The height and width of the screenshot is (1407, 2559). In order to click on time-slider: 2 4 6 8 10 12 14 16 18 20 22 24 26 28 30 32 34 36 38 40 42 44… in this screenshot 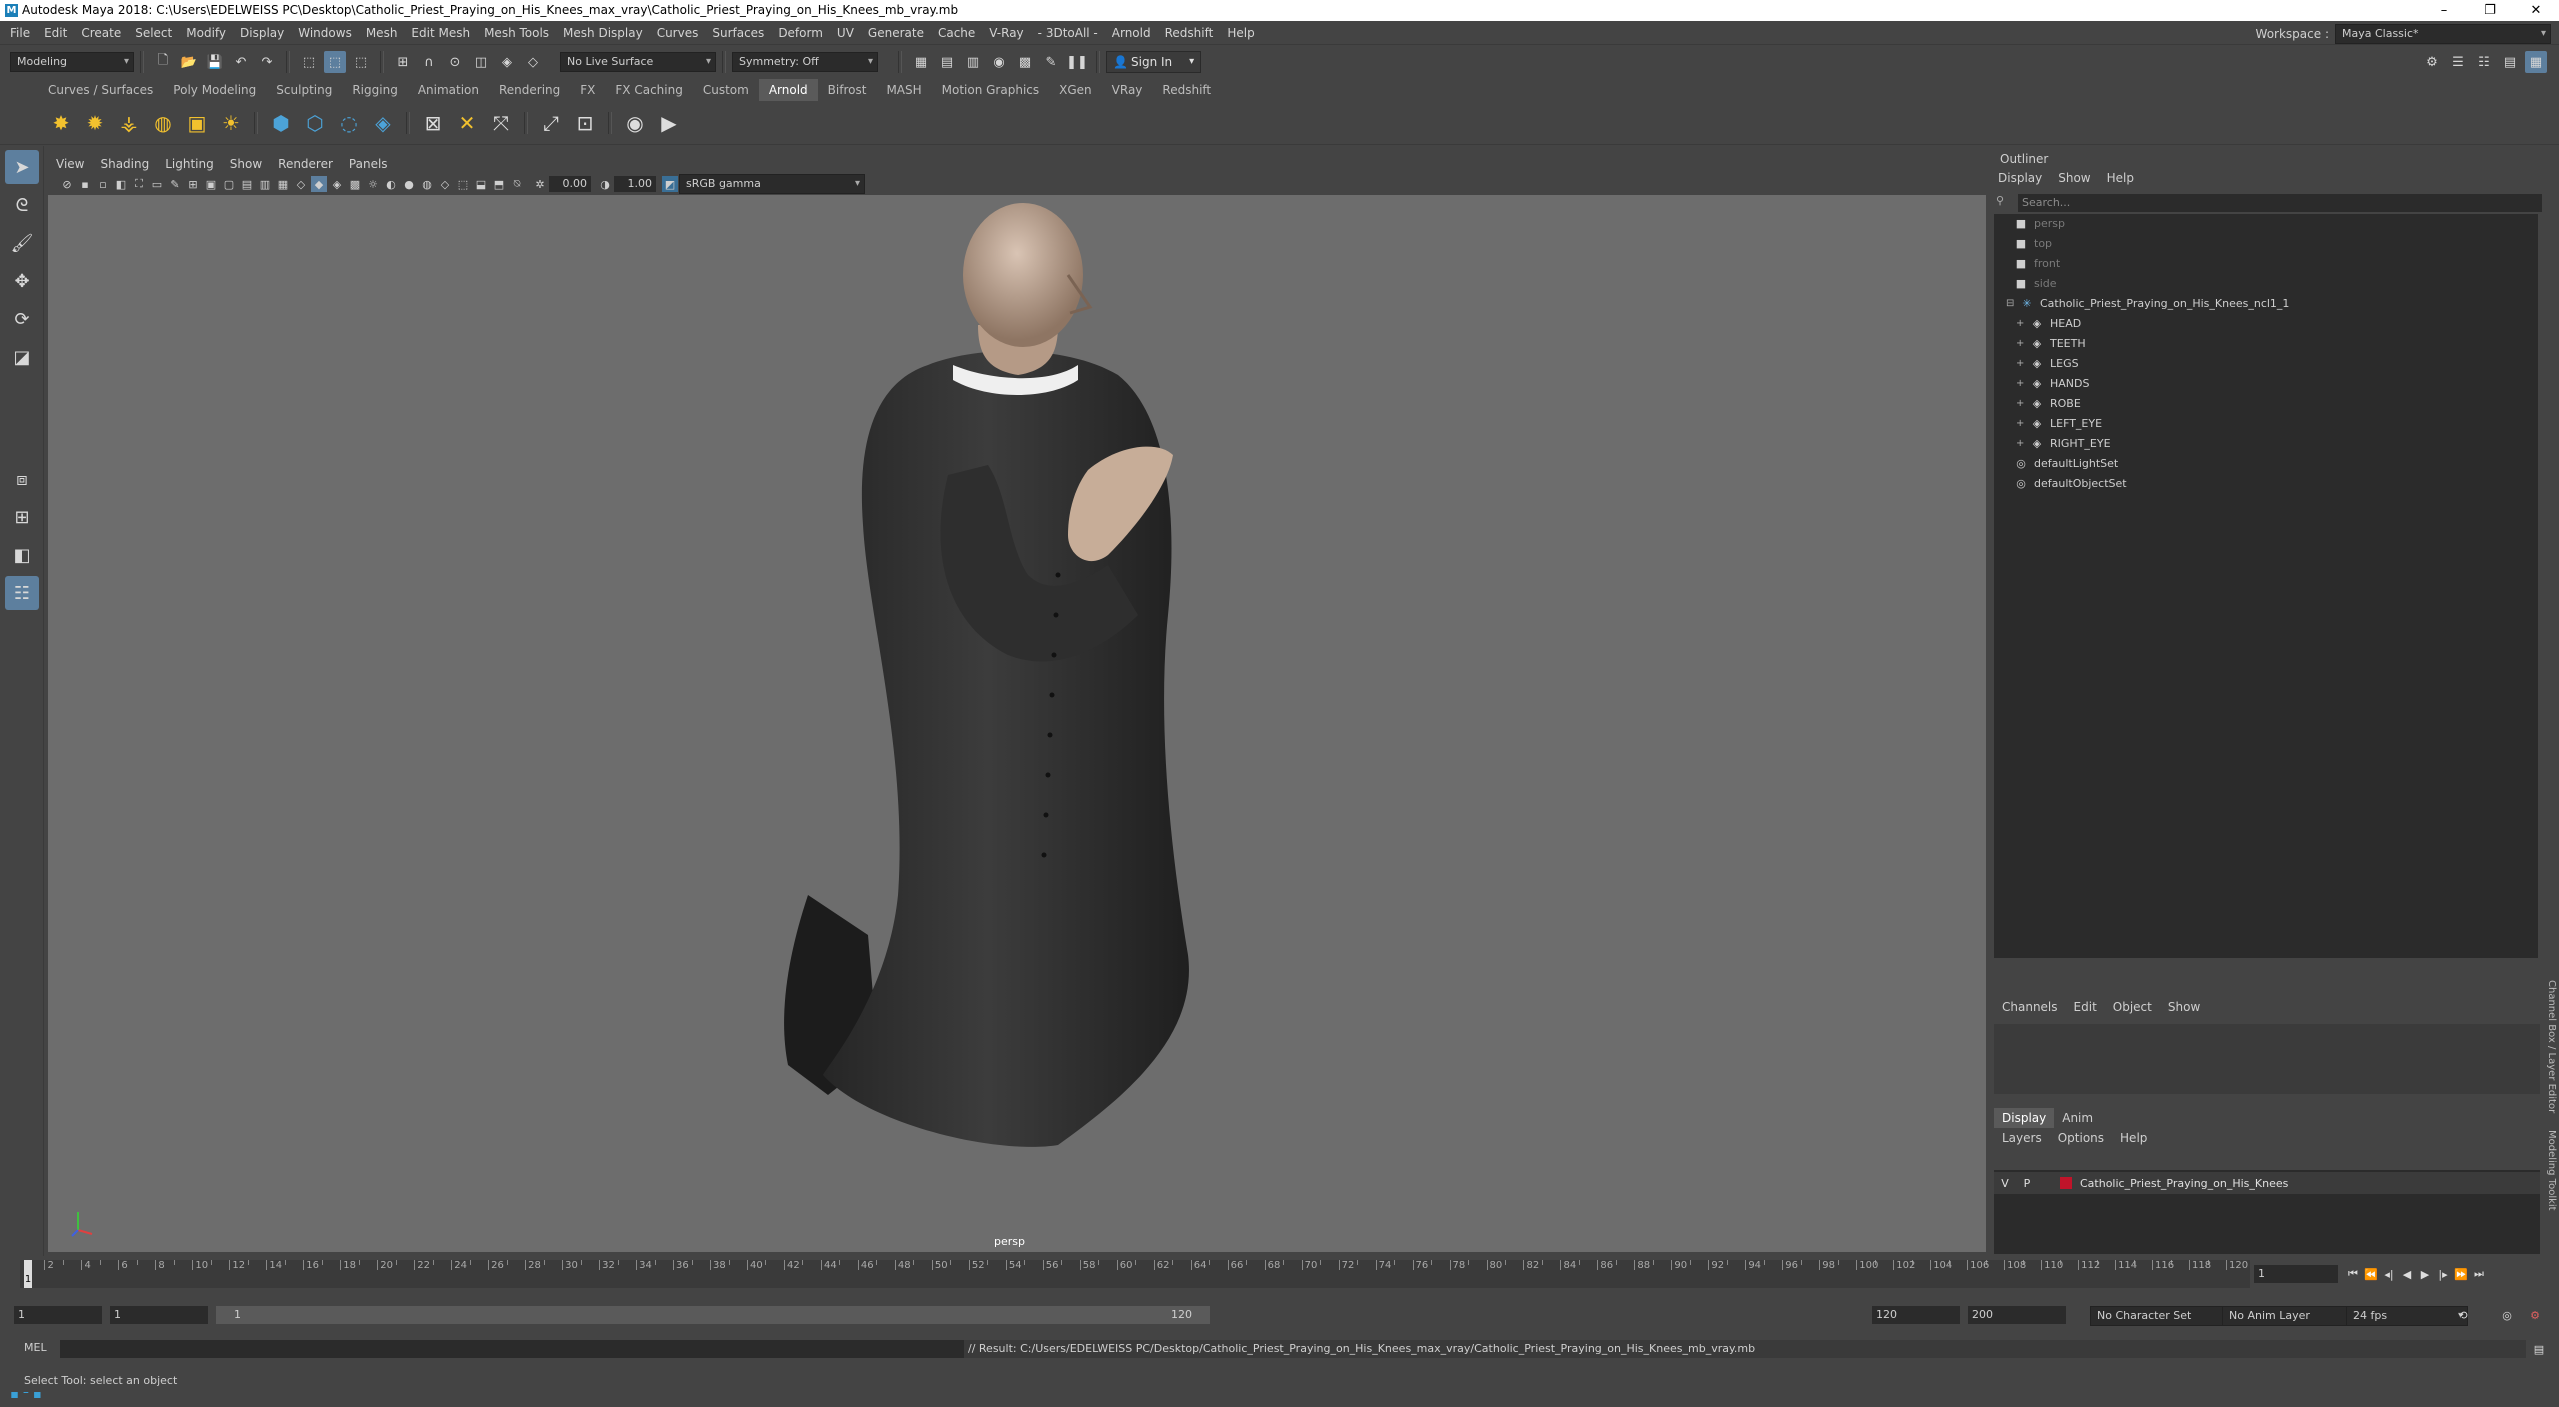, I will do `click(1125, 1274)`.